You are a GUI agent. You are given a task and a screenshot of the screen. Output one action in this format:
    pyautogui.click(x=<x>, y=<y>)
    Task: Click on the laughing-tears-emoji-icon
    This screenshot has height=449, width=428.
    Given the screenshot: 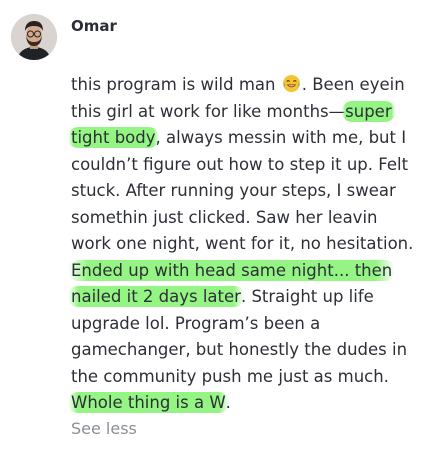 What is the action you would take?
    pyautogui.click(x=291, y=83)
    